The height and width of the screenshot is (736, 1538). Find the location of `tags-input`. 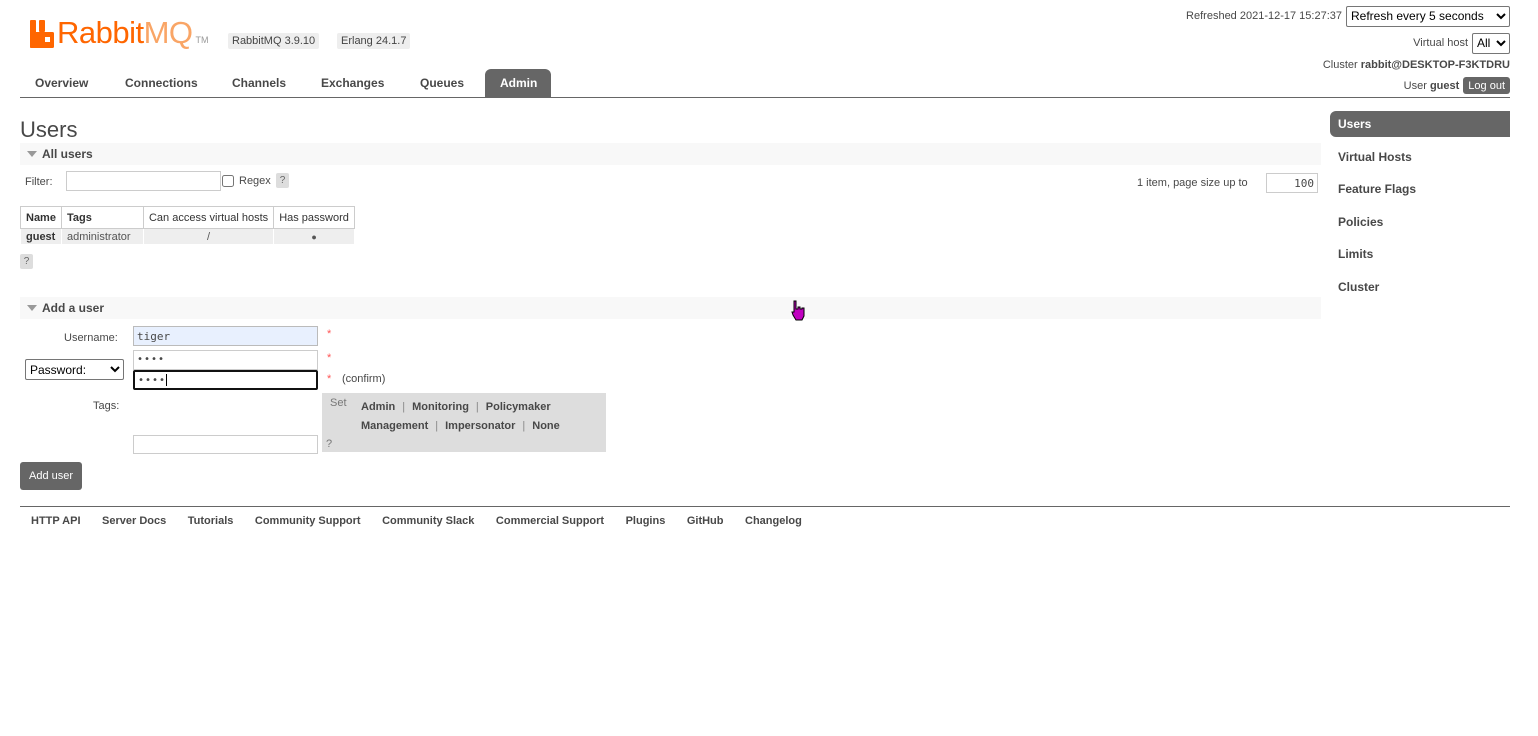

tags-input is located at coordinates (225, 444).